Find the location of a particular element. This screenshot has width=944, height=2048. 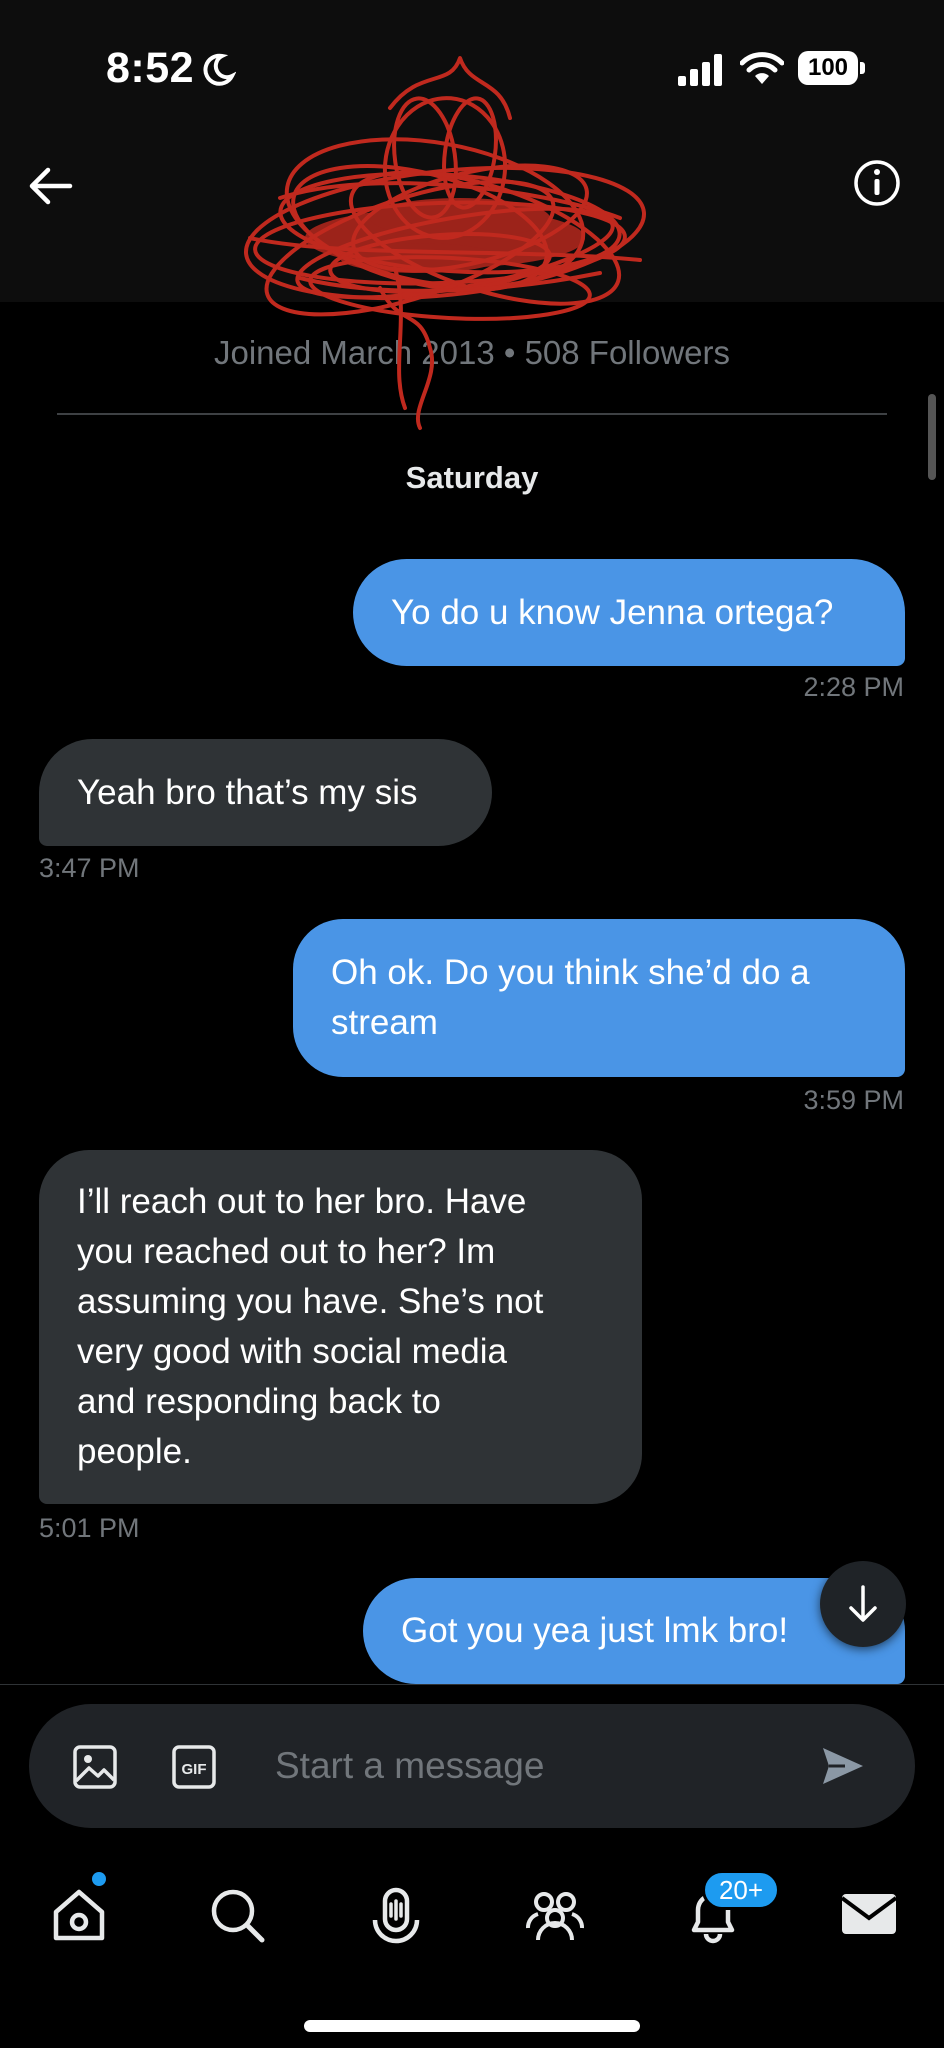

search-icon is located at coordinates (237, 1915).